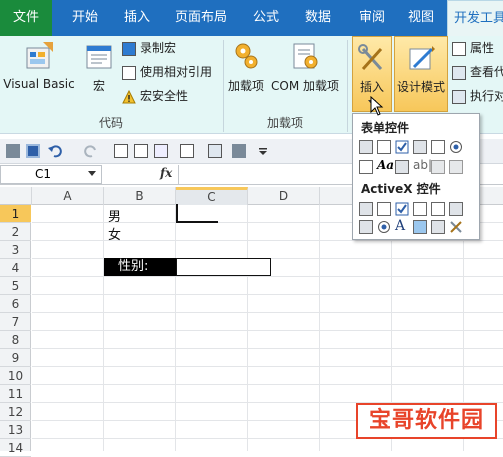  What do you see at coordinates (385, 128) in the screenshot?
I see `form-controls-title: 表单控件` at bounding box center [385, 128].